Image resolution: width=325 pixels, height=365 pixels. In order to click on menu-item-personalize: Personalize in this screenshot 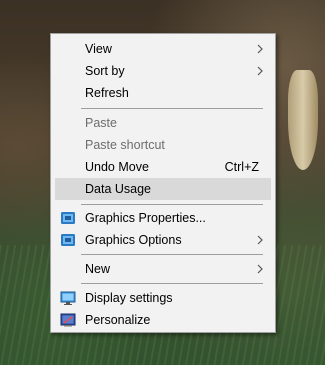, I will do `click(163, 320)`.